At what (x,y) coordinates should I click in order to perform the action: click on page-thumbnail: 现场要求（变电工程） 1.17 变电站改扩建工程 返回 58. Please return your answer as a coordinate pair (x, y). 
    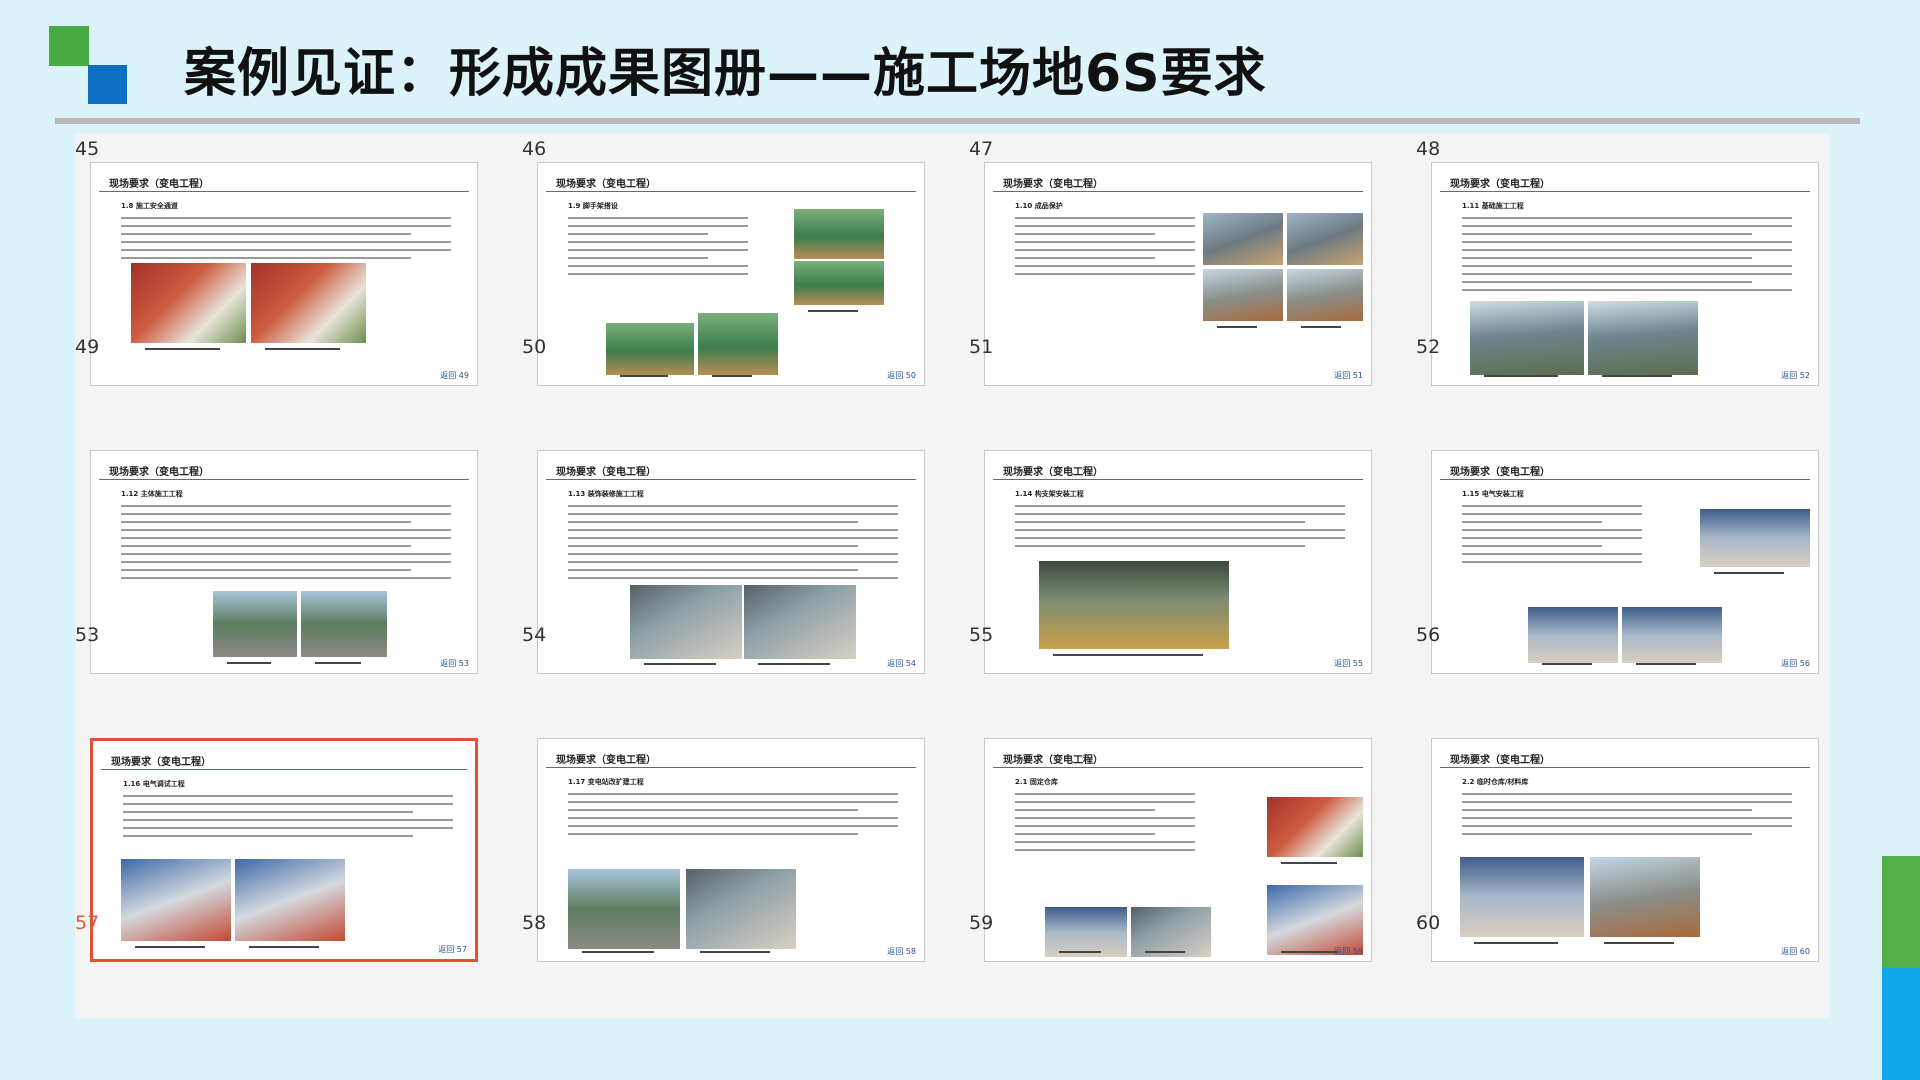
    Looking at the image, I should click on (731, 850).